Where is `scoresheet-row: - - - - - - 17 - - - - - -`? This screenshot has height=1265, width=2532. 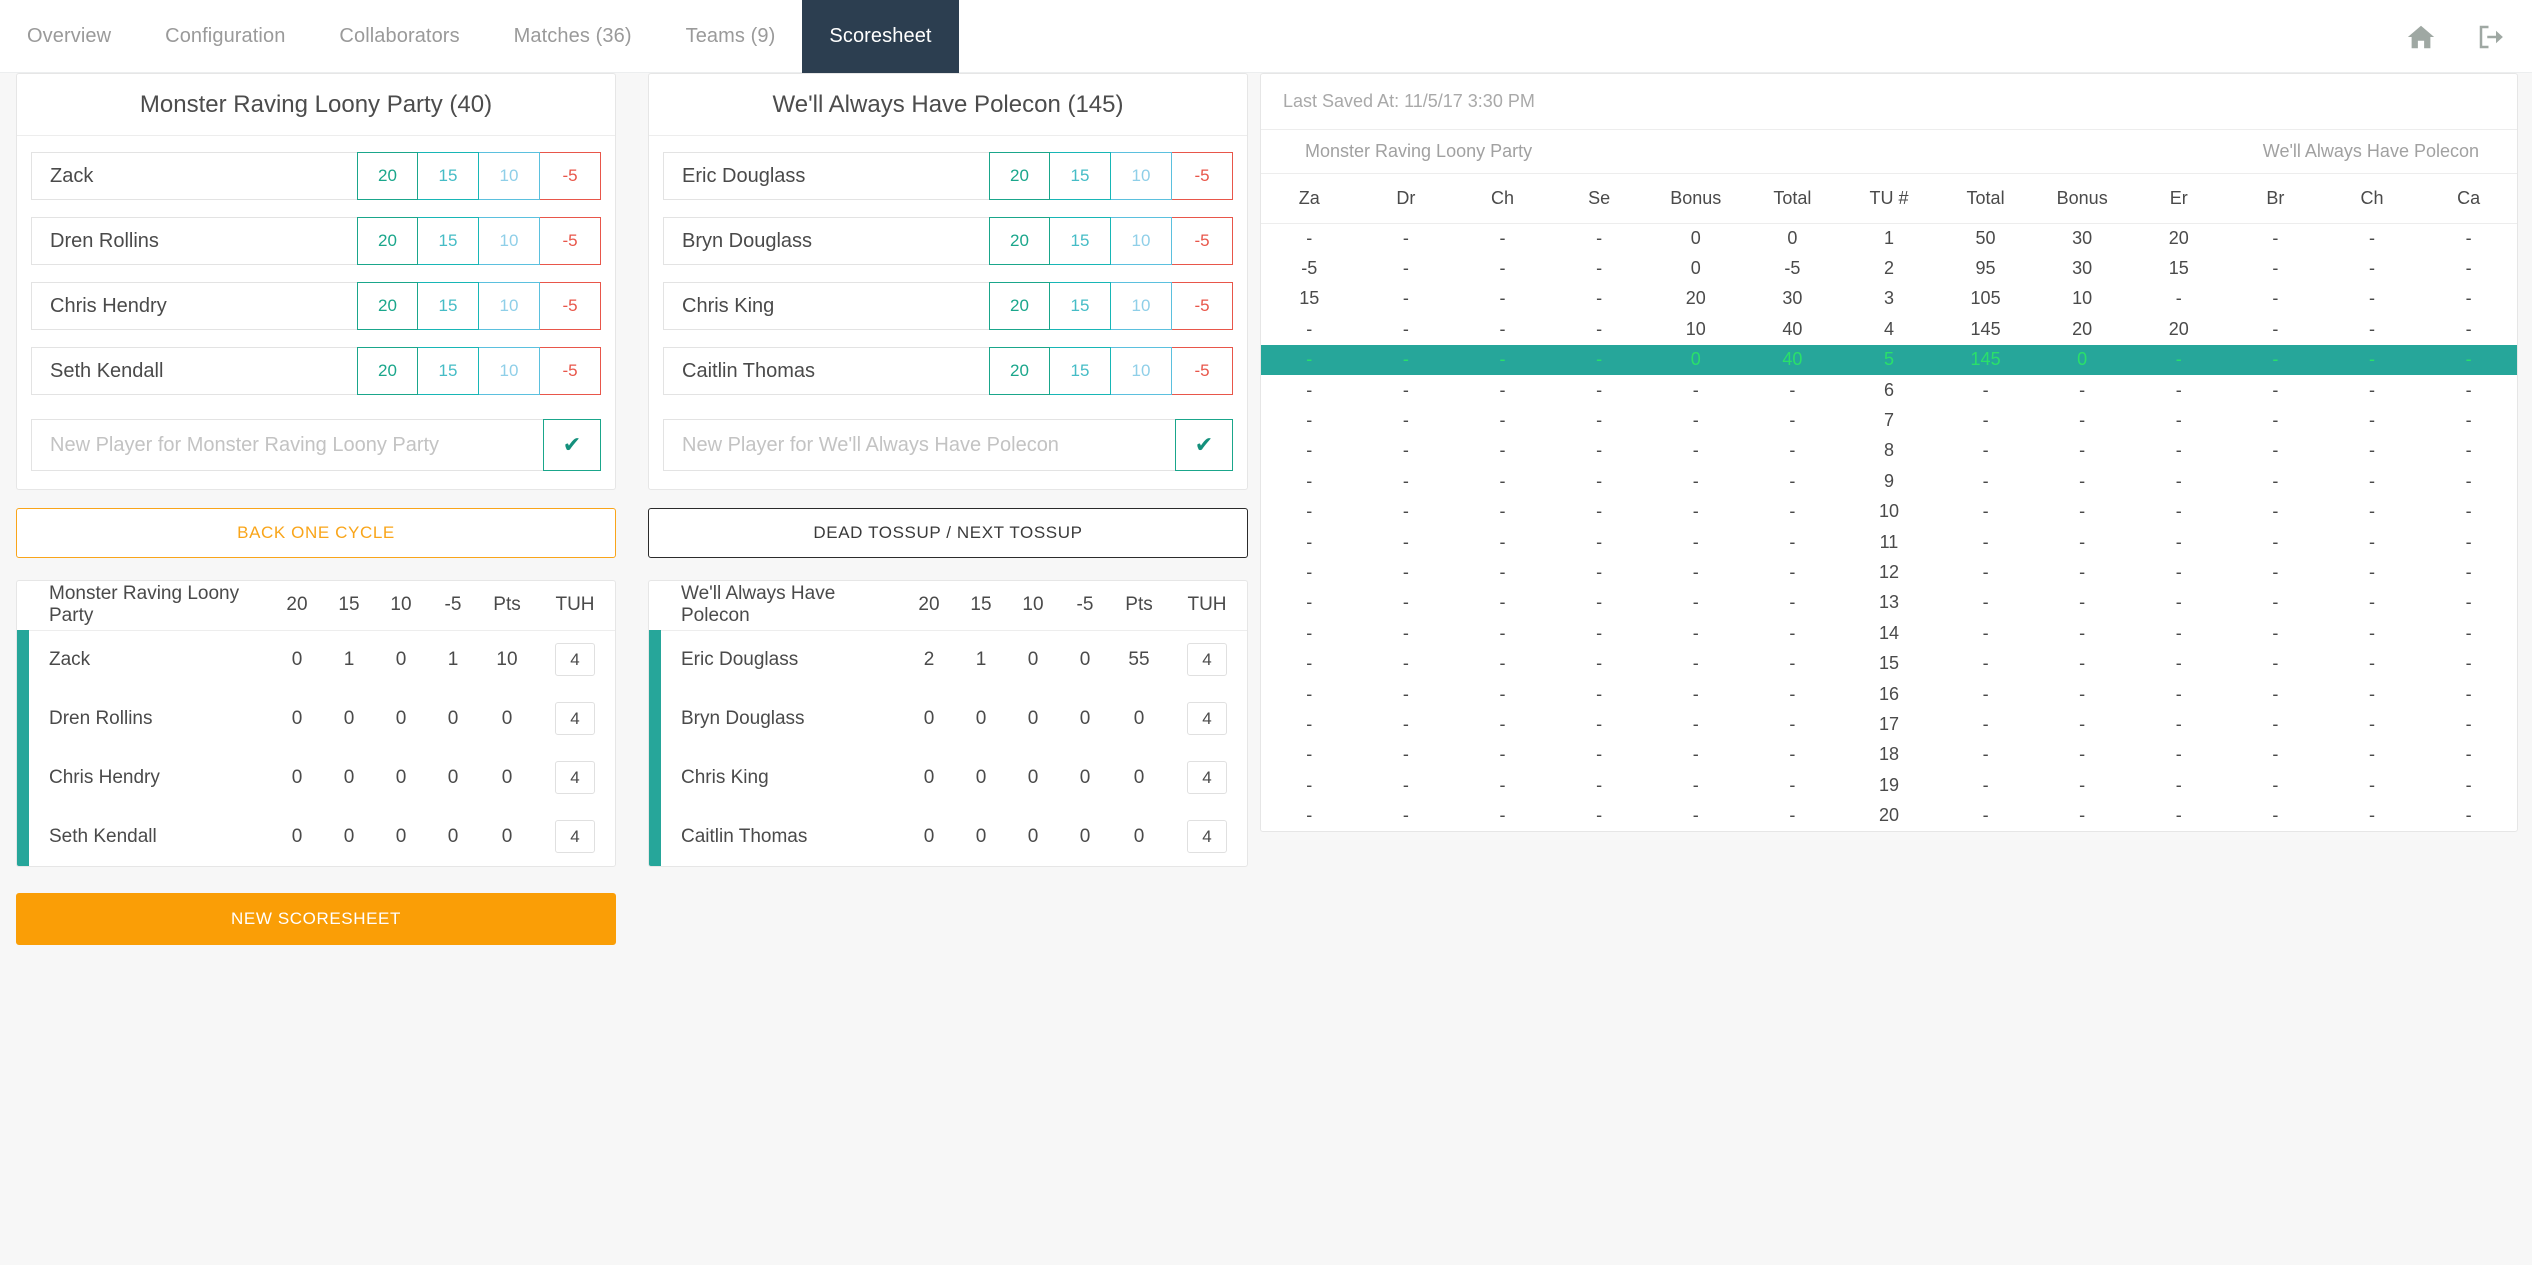 scoresheet-row: - - - - - - 17 - - - - - - is located at coordinates (1889, 724).